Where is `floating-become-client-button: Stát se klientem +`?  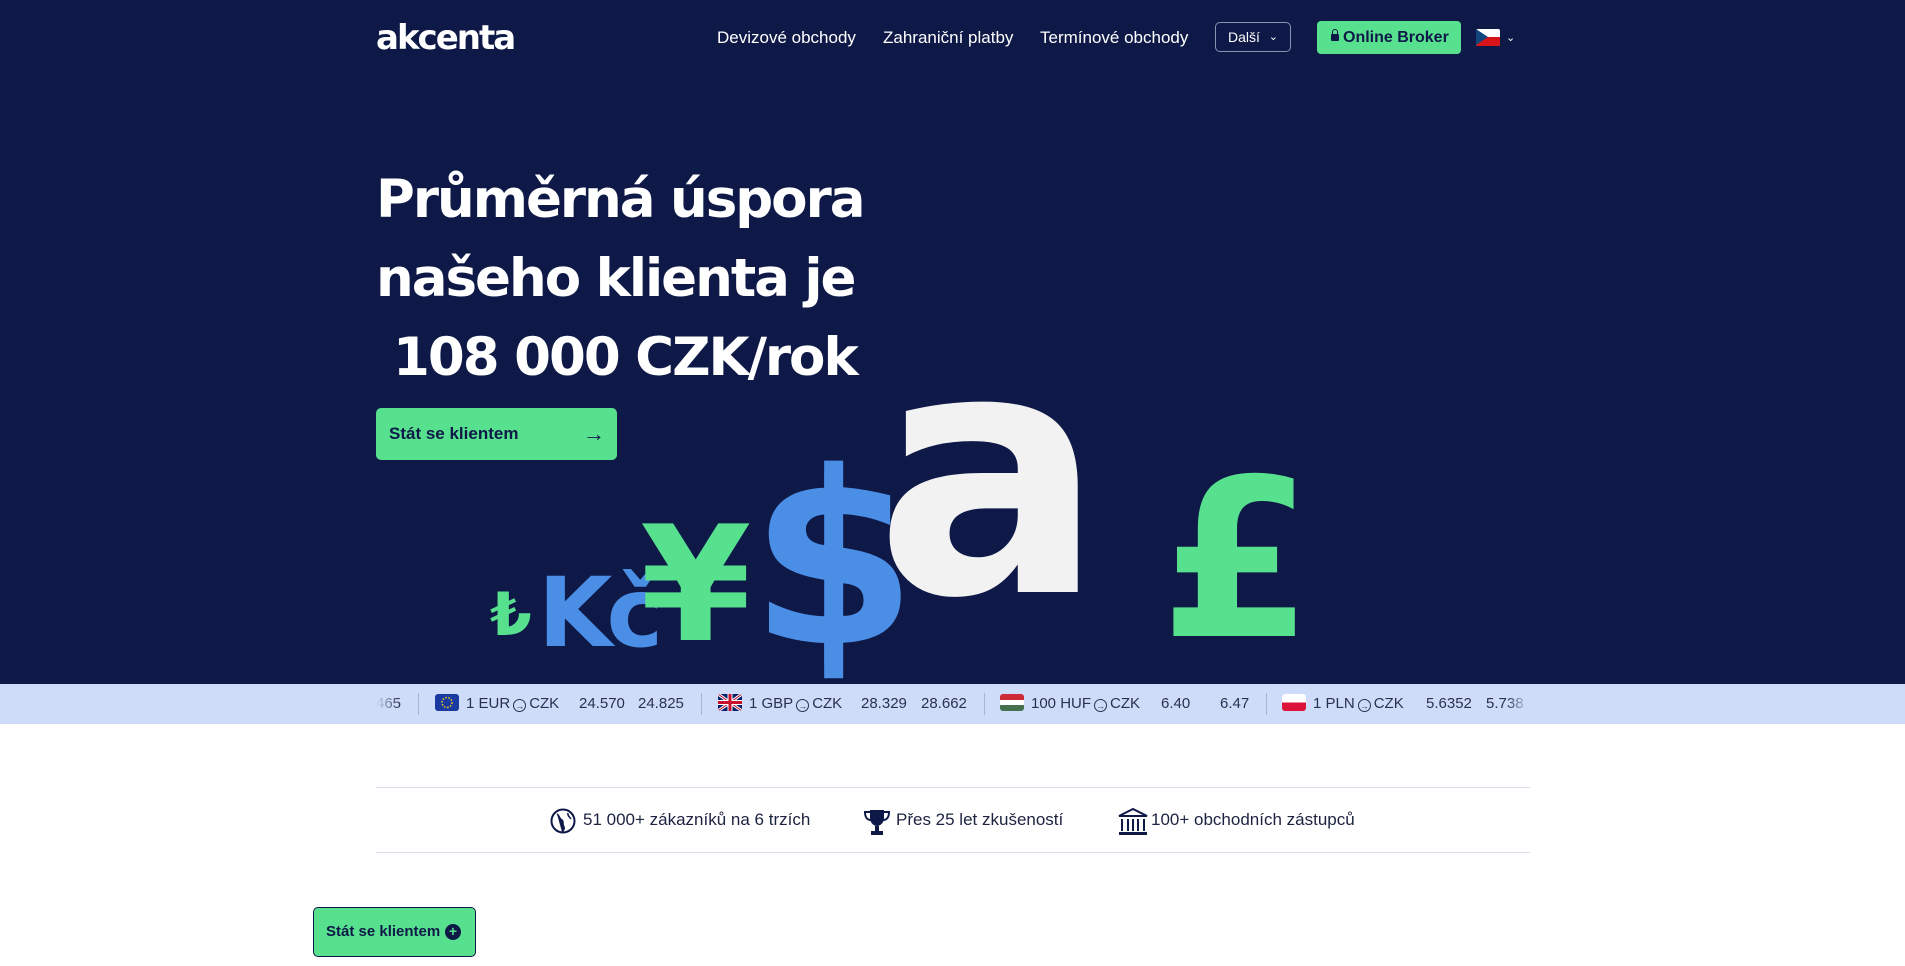
floating-become-client-button: Stát se klientem + is located at coordinates (394, 932).